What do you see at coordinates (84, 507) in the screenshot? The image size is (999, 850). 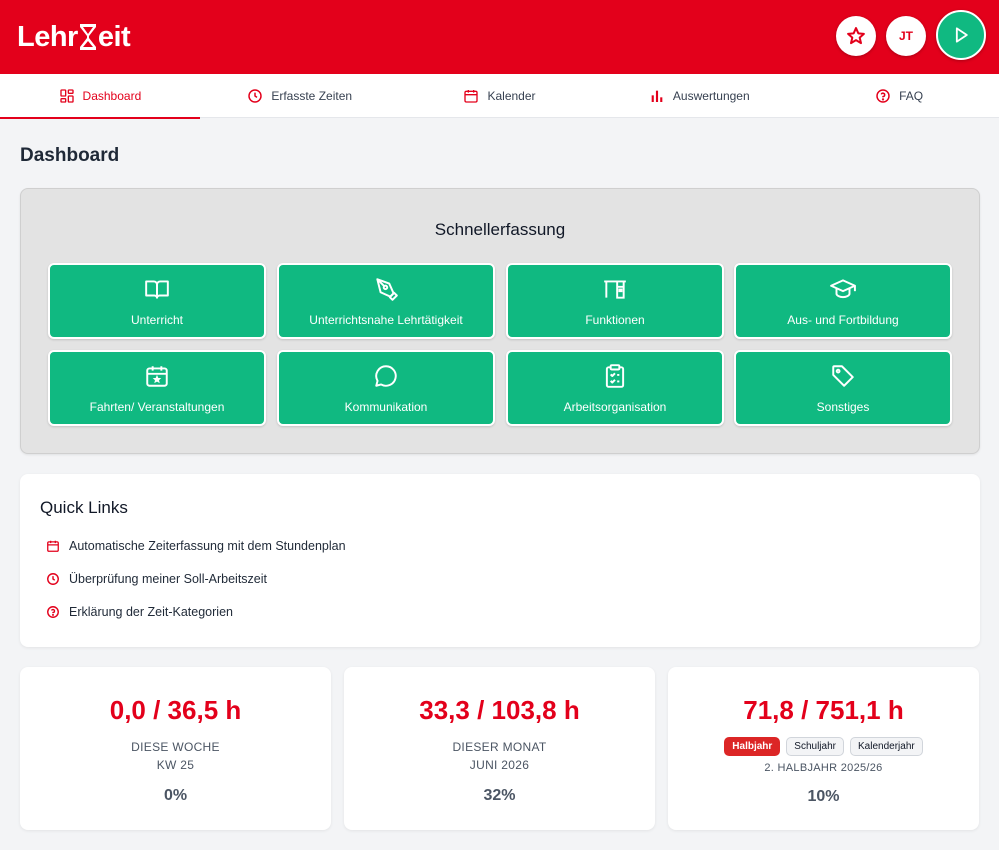 I see `quick-links-title: Quick Links` at bounding box center [84, 507].